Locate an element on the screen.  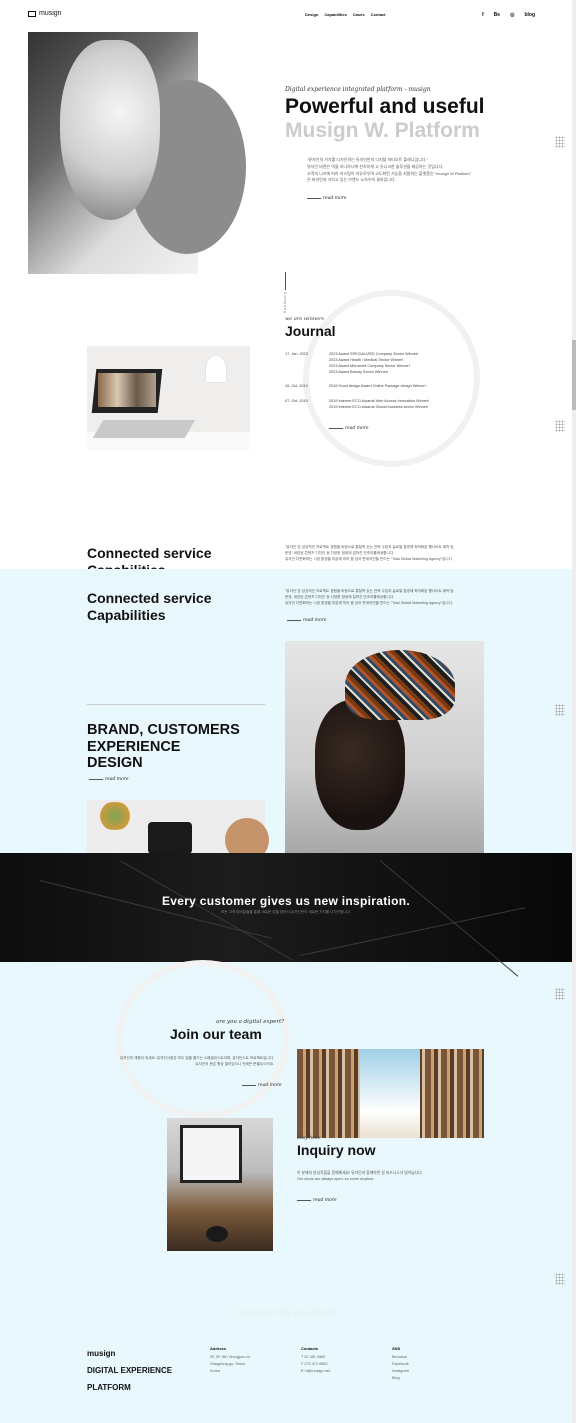
footer-address-line: Korea is located at coordinates (215, 1370).